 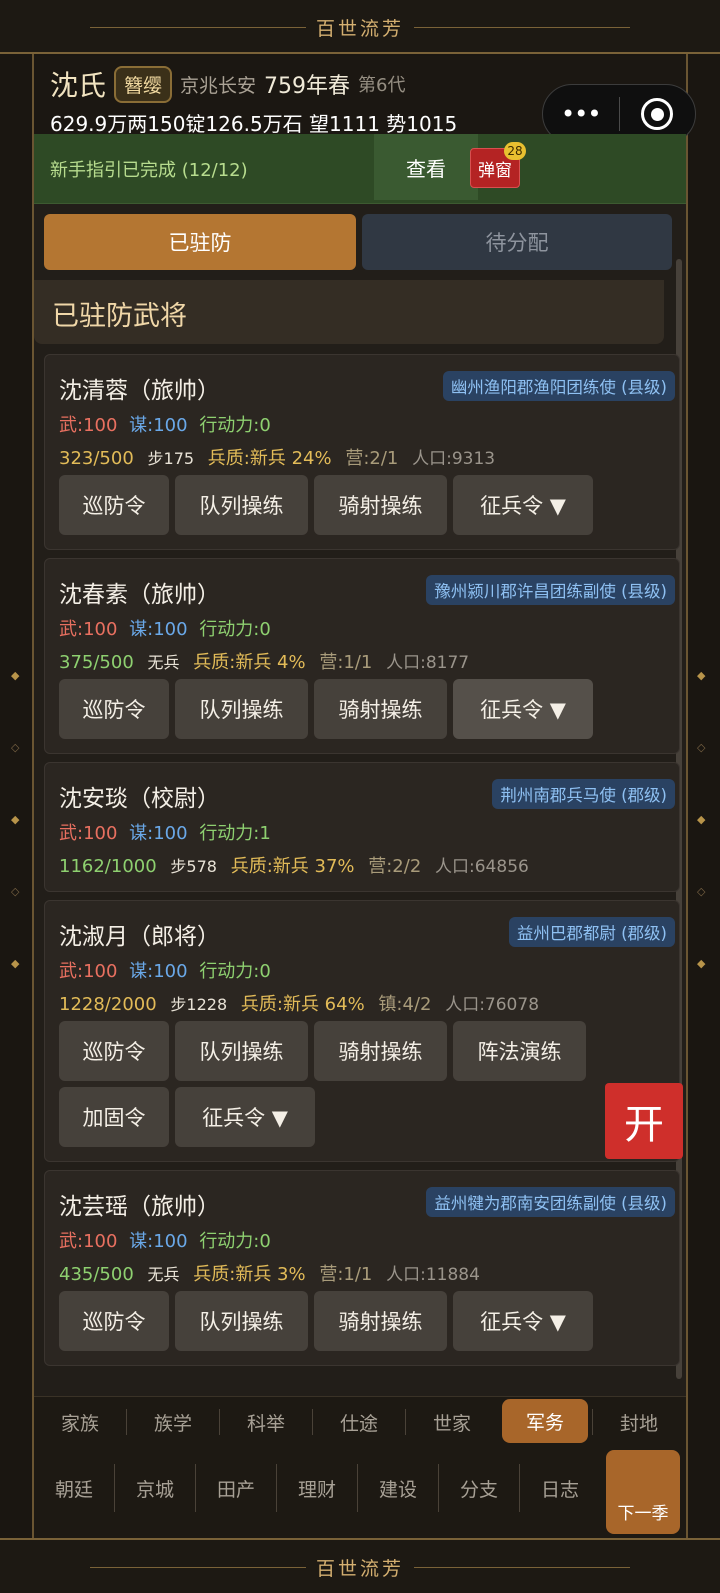 I want to click on section-header: 已驻防武将, so click(x=349, y=312).